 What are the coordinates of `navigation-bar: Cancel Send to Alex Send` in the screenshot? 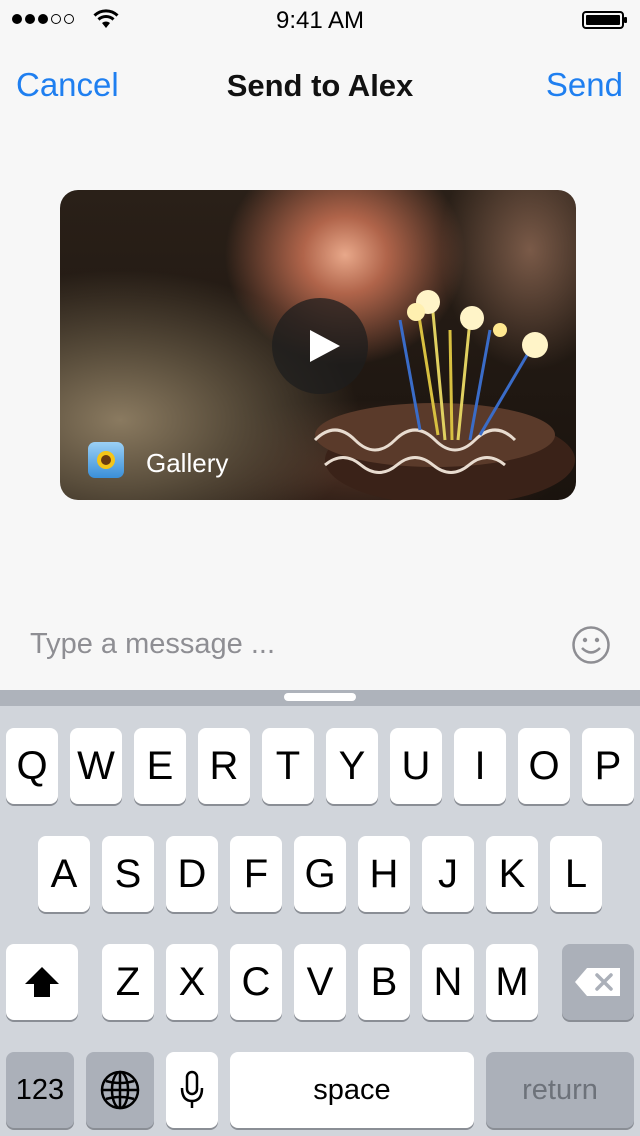 It's located at (320, 85).